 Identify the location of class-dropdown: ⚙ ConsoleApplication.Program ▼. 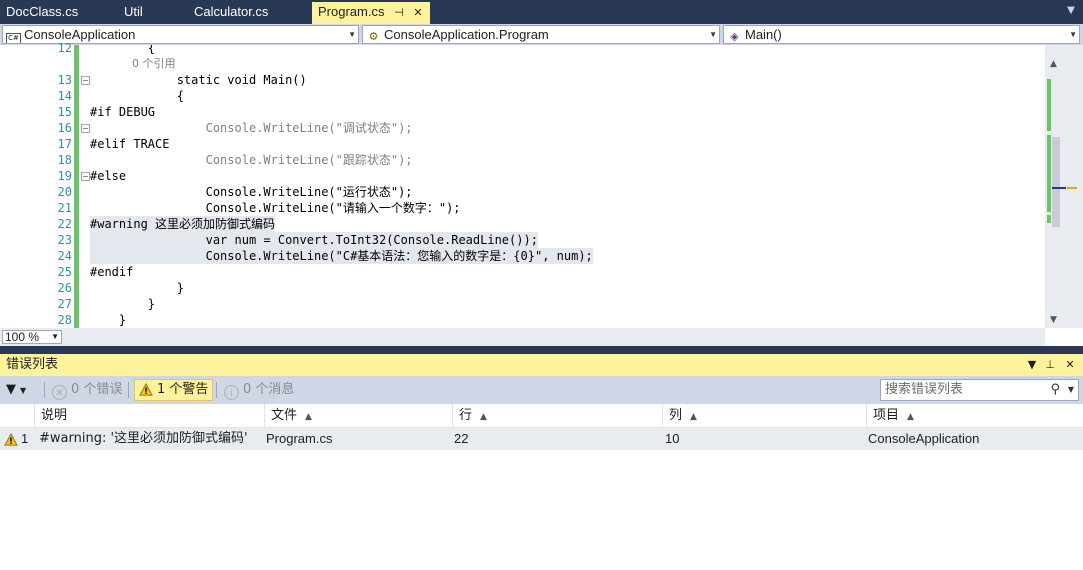
(541, 34).